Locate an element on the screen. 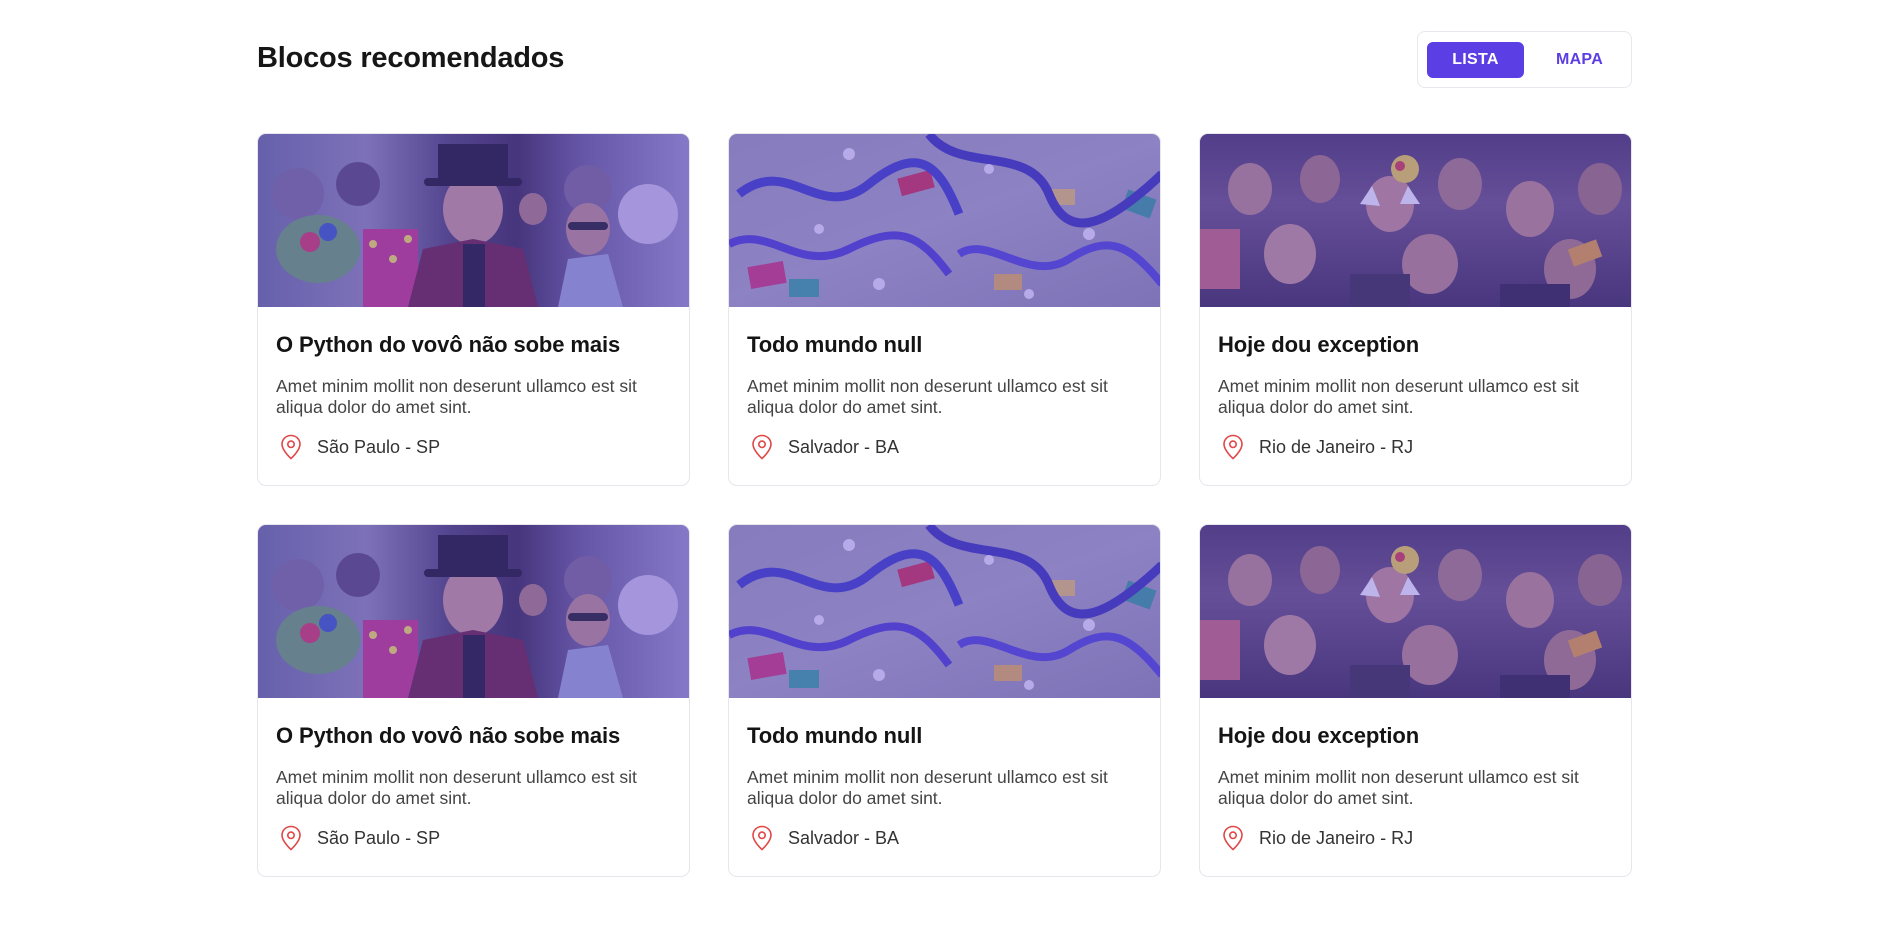 The height and width of the screenshot is (944, 1884). map-view-button: MAPA is located at coordinates (1579, 60).